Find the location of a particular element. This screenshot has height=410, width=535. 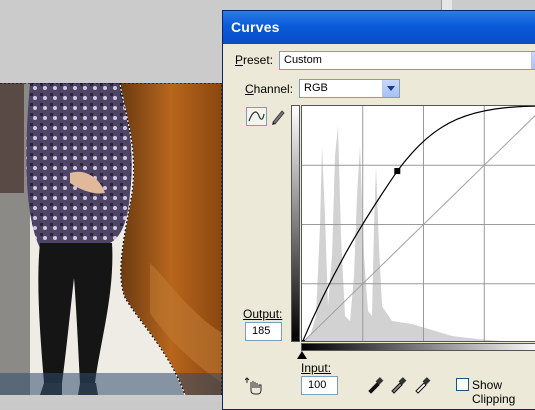

pencil-icon is located at coordinates (278, 117).